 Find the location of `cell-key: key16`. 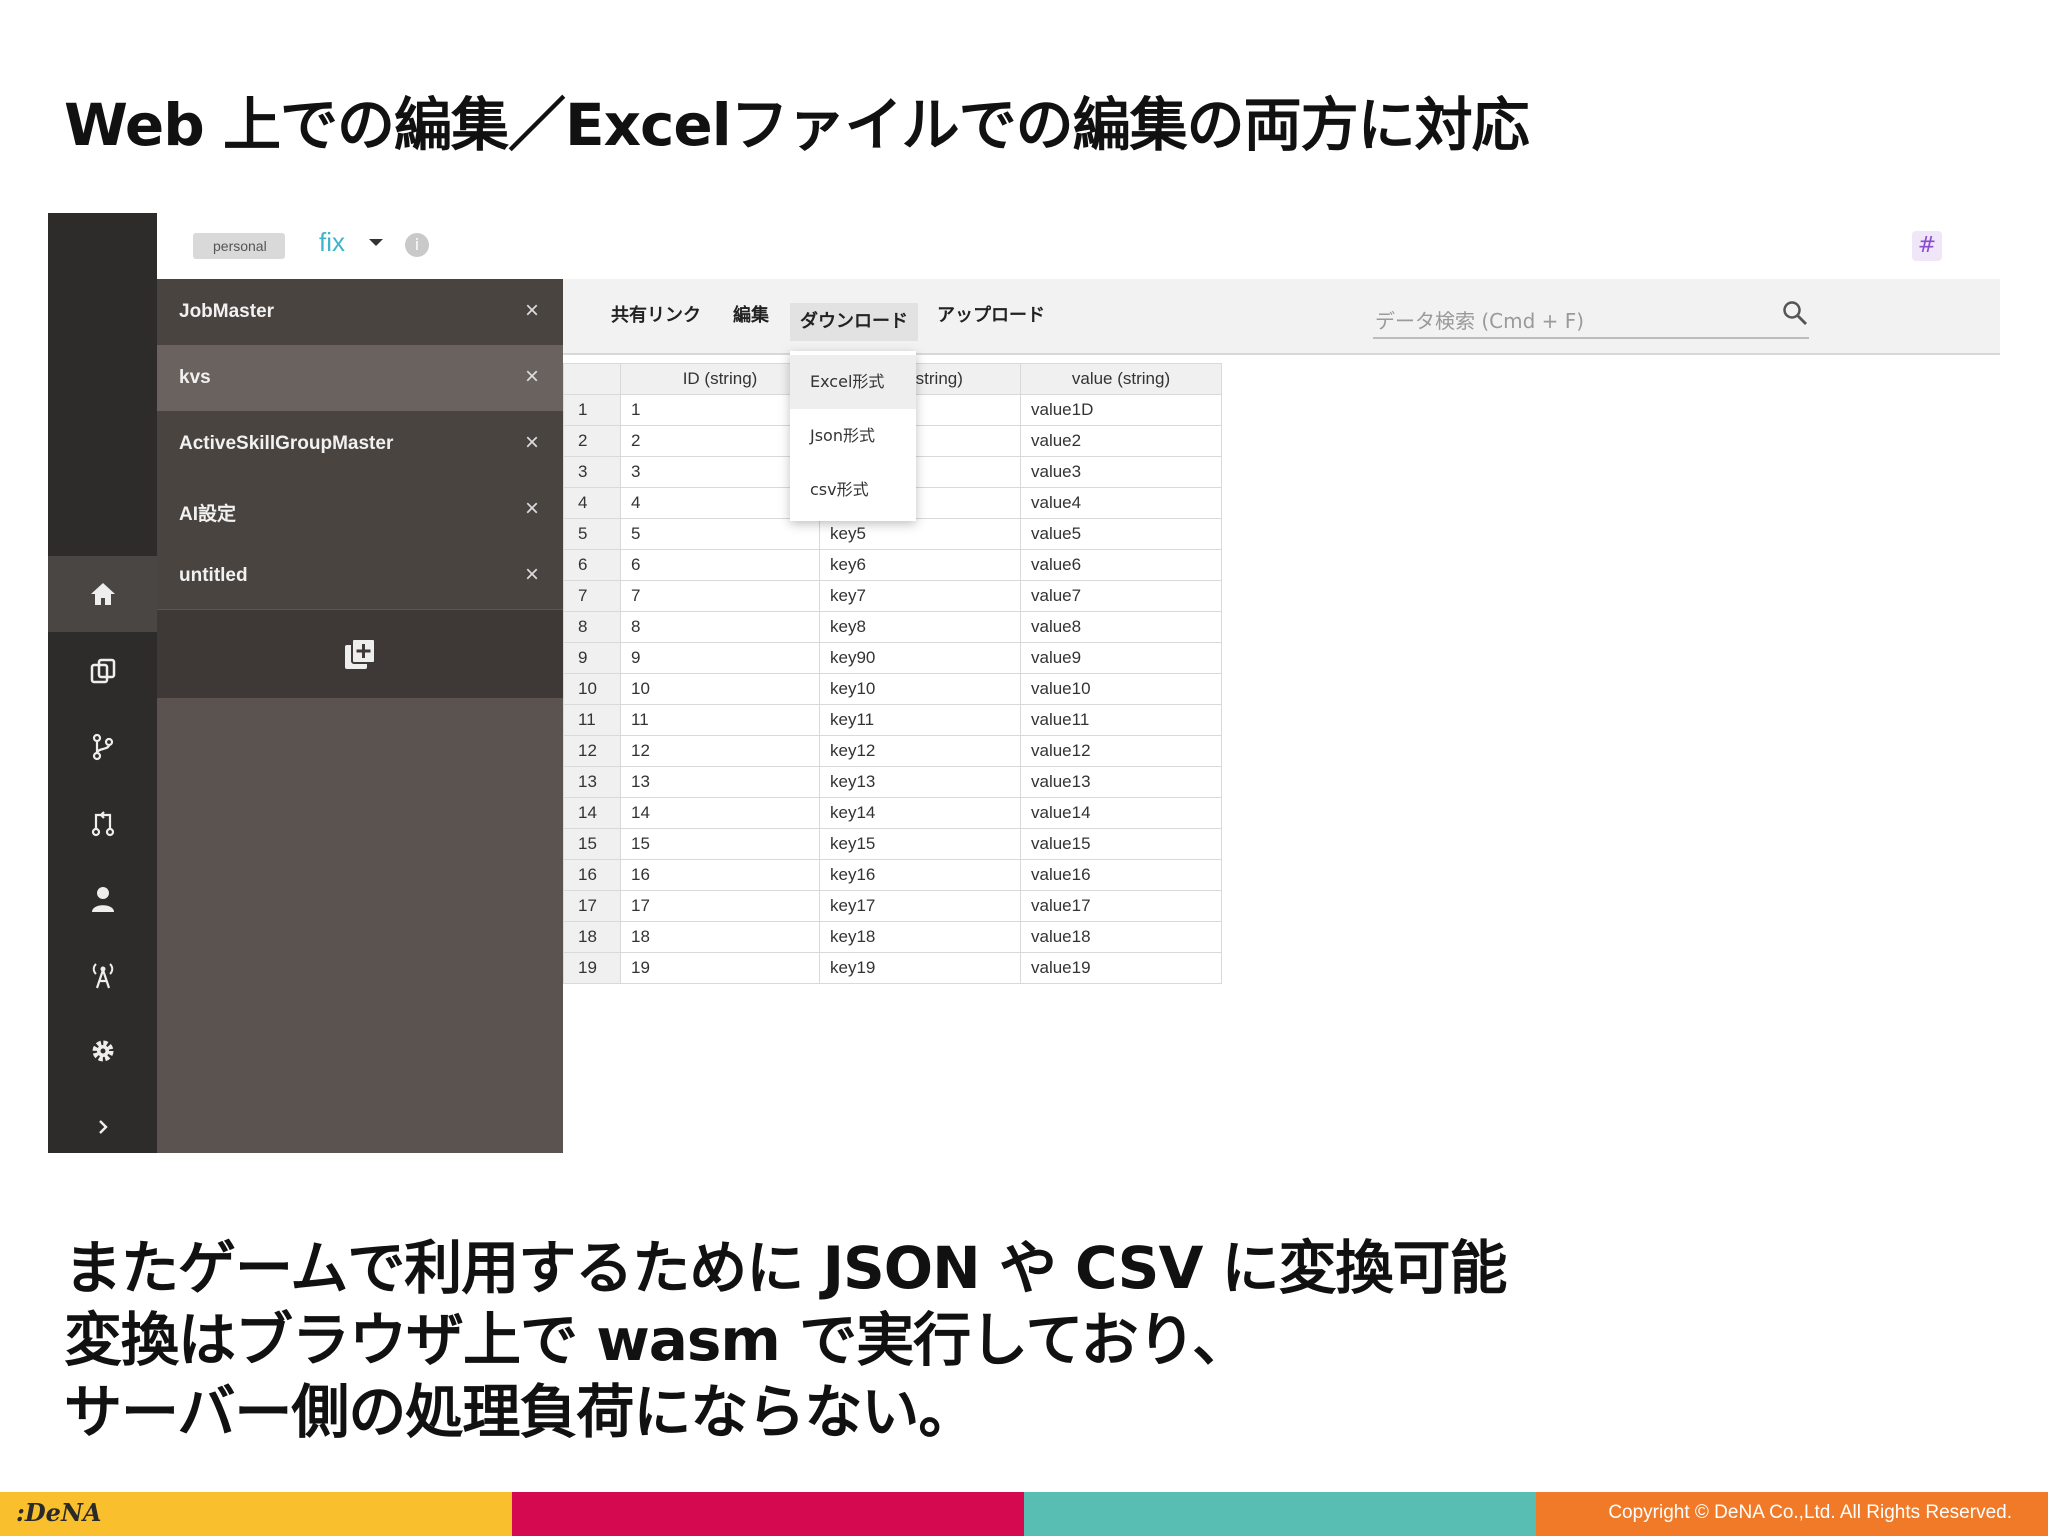

cell-key: key16 is located at coordinates (920, 875).